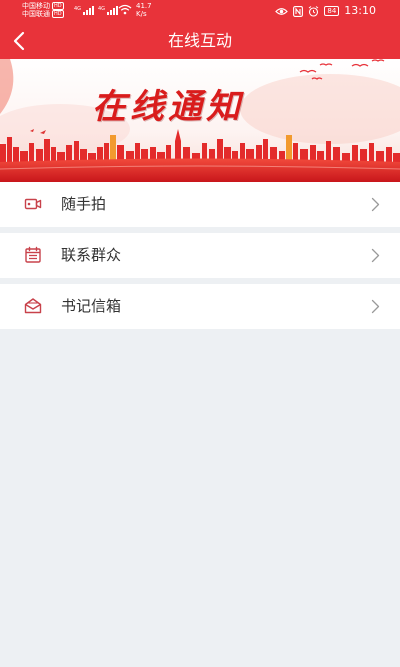 Image resolution: width=400 pixels, height=667 pixels. What do you see at coordinates (84, 10) in the screenshot?
I see `signal-1-icon: 4G` at bounding box center [84, 10].